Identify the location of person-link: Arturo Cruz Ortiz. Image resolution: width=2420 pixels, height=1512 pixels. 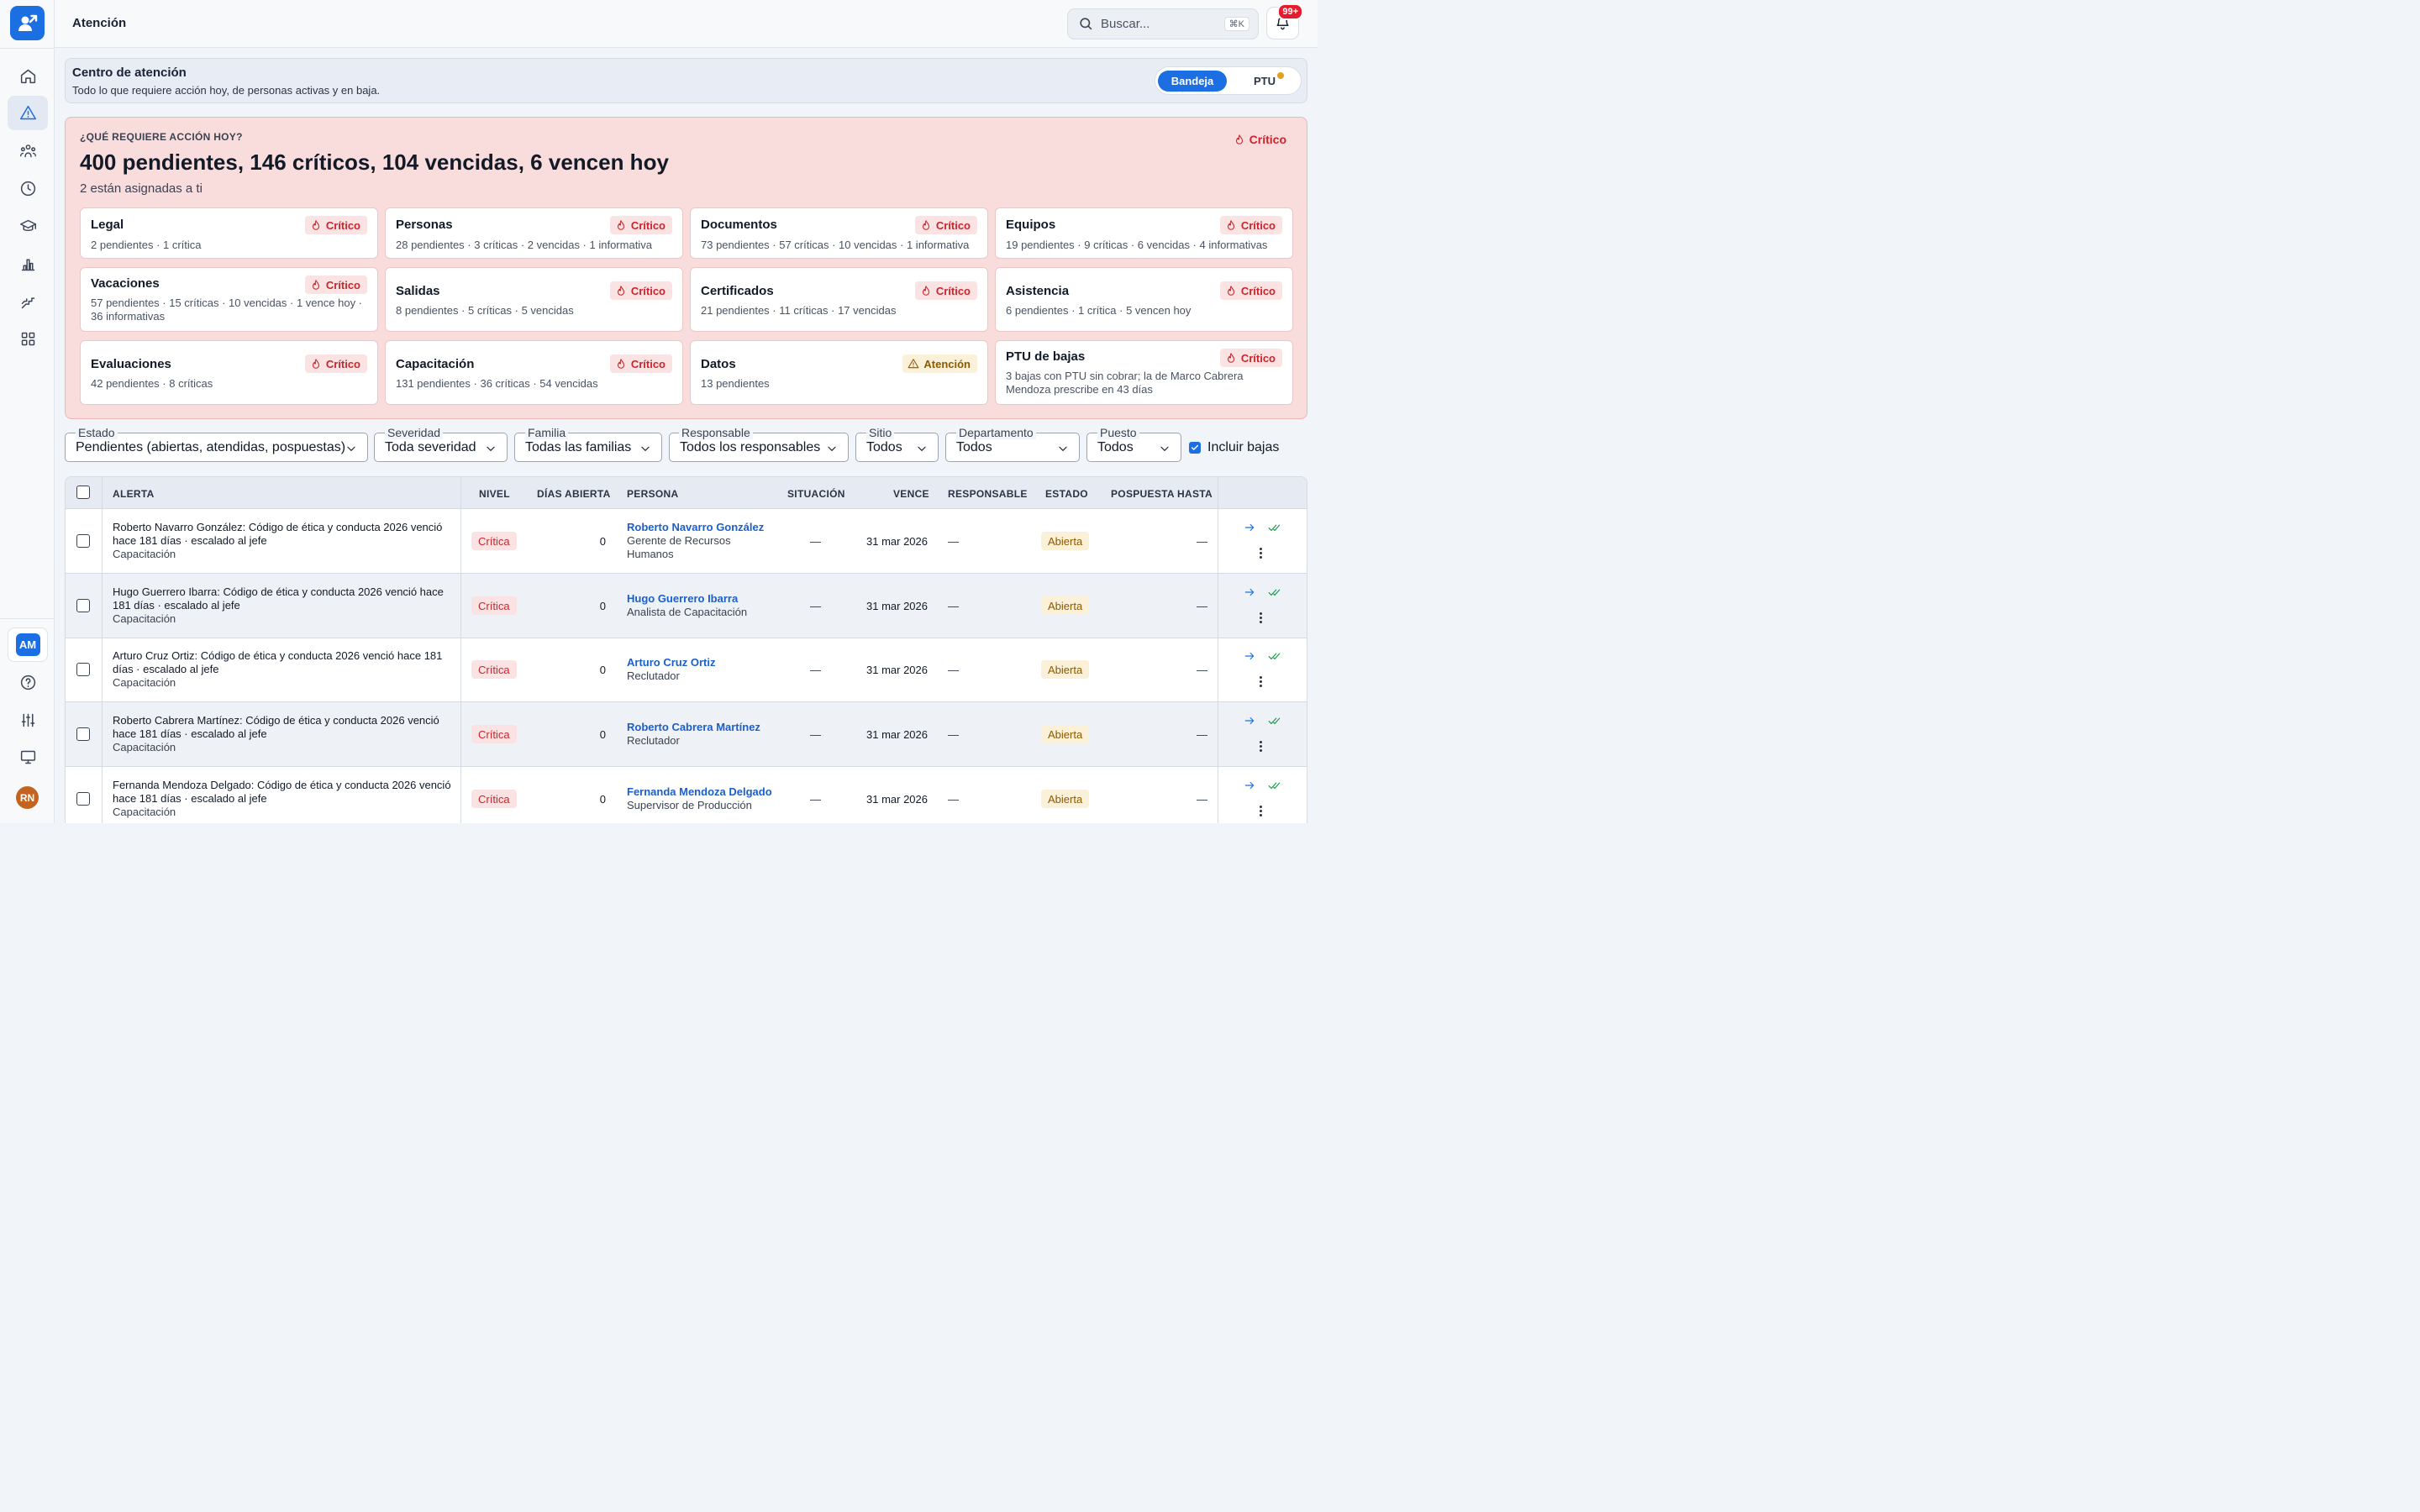
(671, 662).